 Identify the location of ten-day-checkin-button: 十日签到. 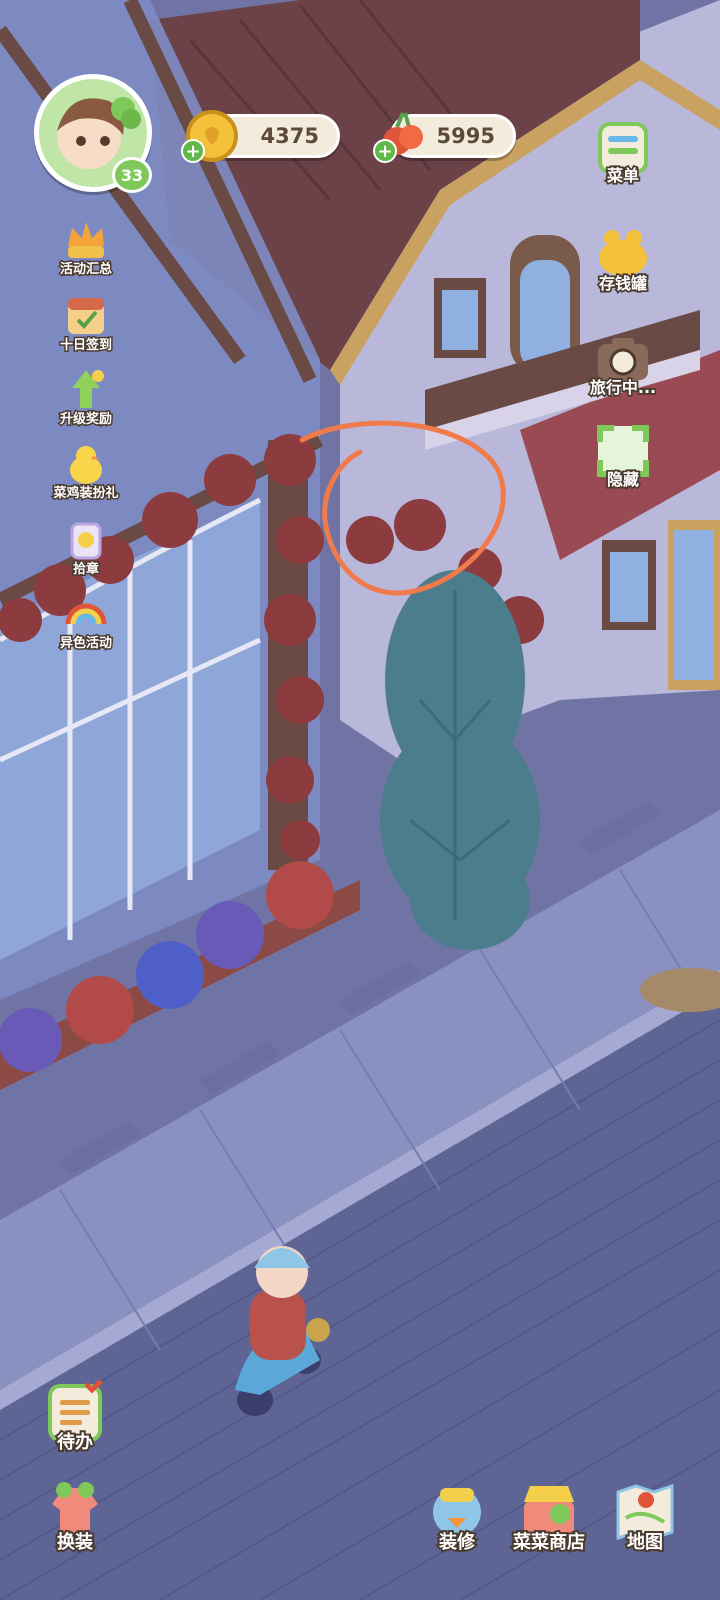
(86, 328).